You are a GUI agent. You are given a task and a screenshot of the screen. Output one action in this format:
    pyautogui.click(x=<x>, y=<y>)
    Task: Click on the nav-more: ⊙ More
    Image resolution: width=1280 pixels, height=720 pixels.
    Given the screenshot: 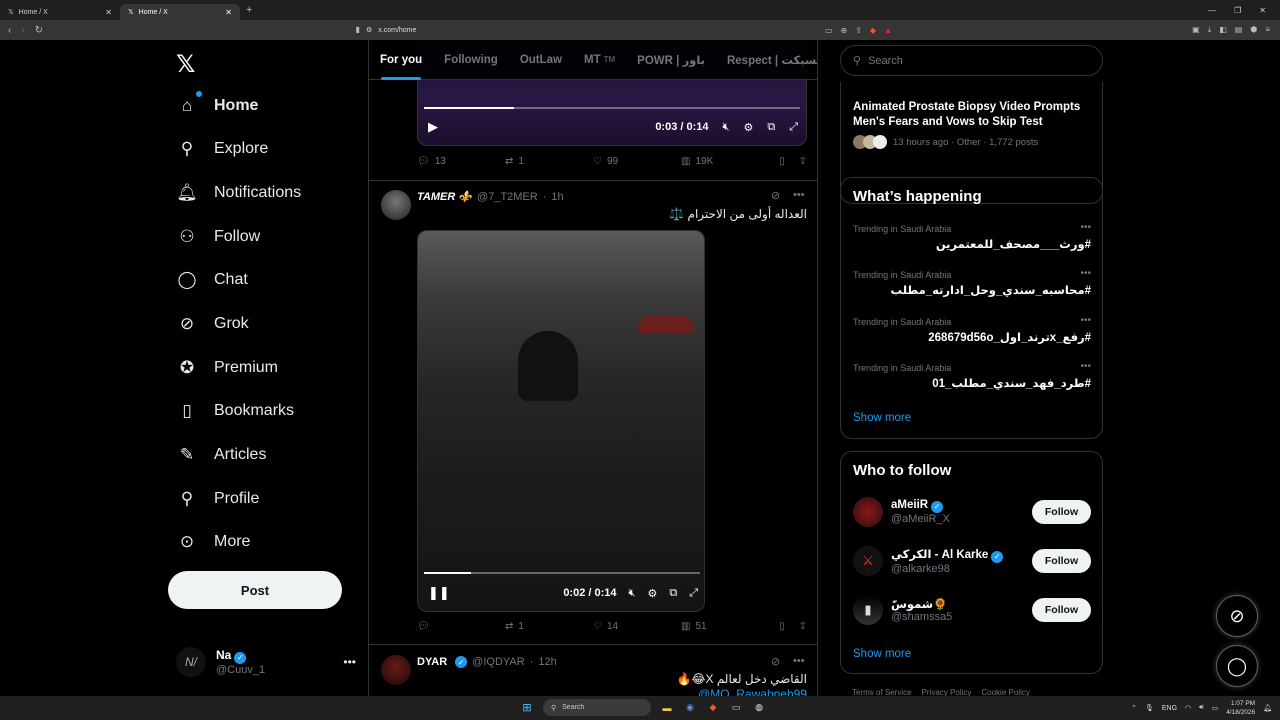 What is the action you would take?
    pyautogui.click(x=213, y=542)
    